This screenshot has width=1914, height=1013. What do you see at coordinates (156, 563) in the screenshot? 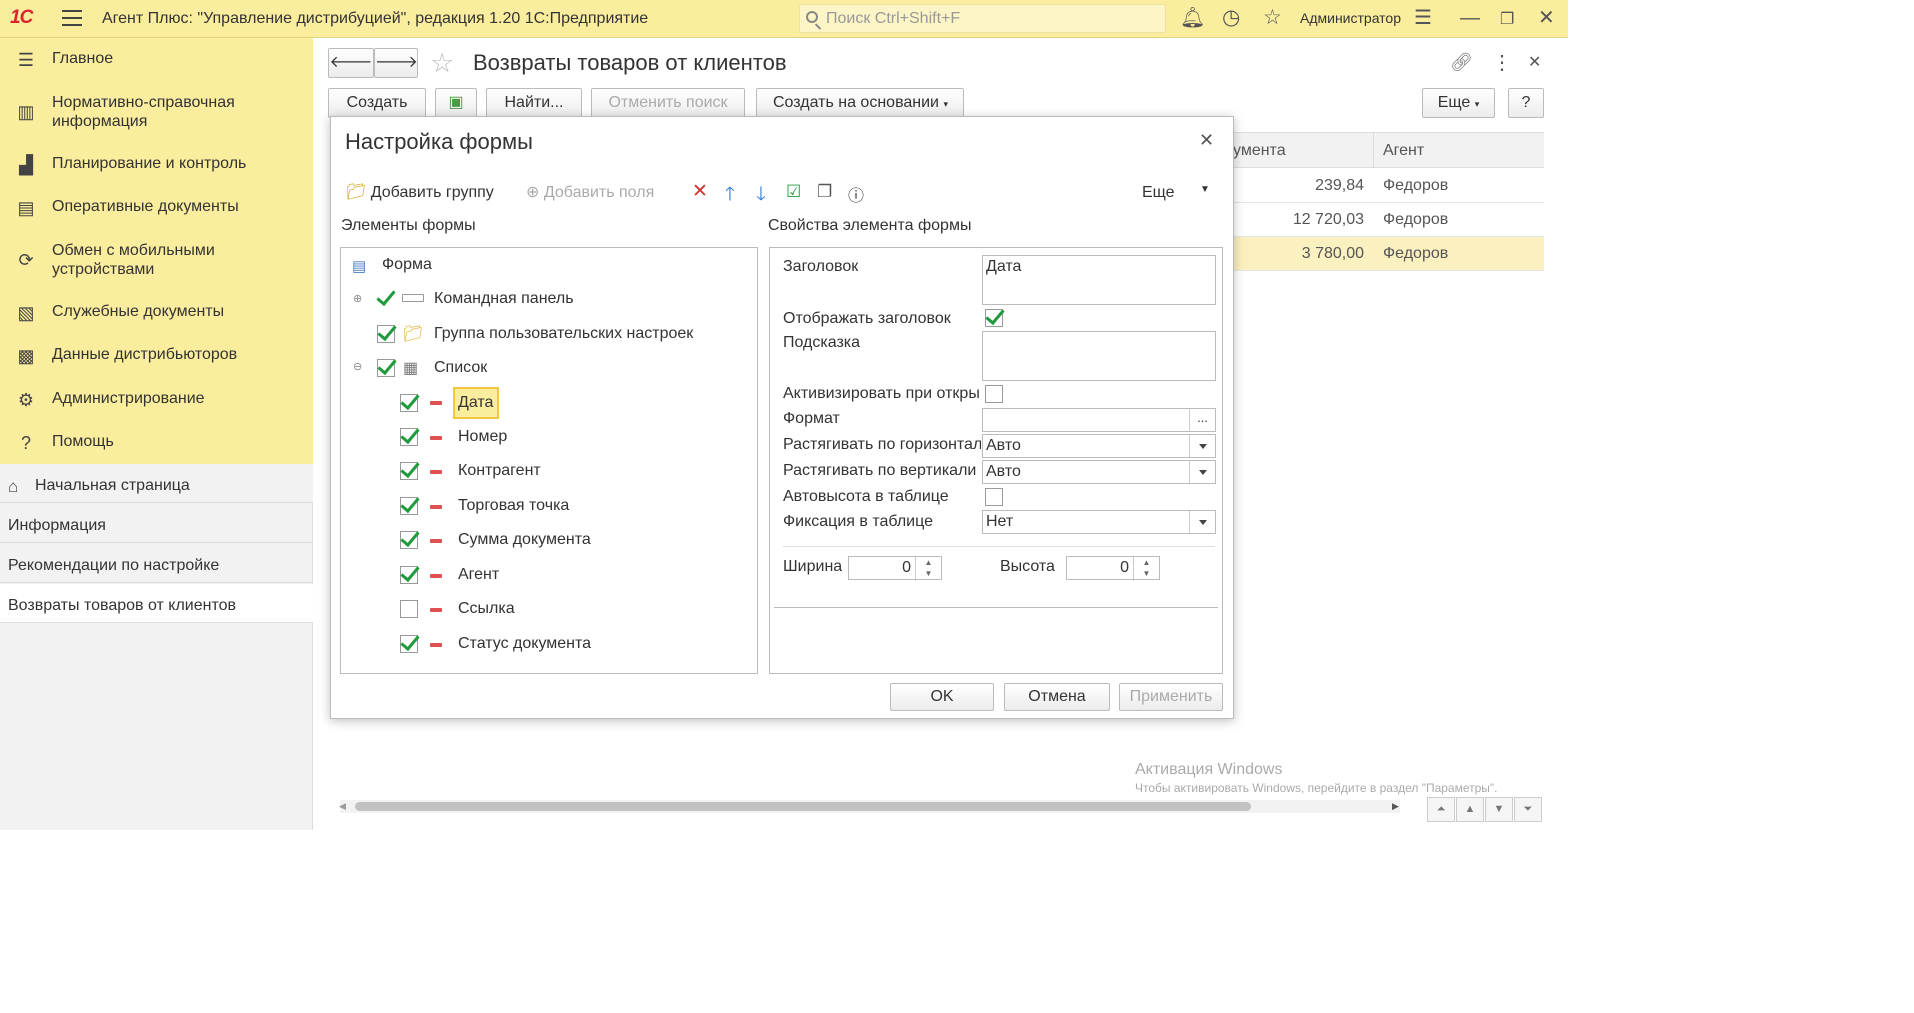
I see `nav-recommendations: Рекомендации по настройке` at bounding box center [156, 563].